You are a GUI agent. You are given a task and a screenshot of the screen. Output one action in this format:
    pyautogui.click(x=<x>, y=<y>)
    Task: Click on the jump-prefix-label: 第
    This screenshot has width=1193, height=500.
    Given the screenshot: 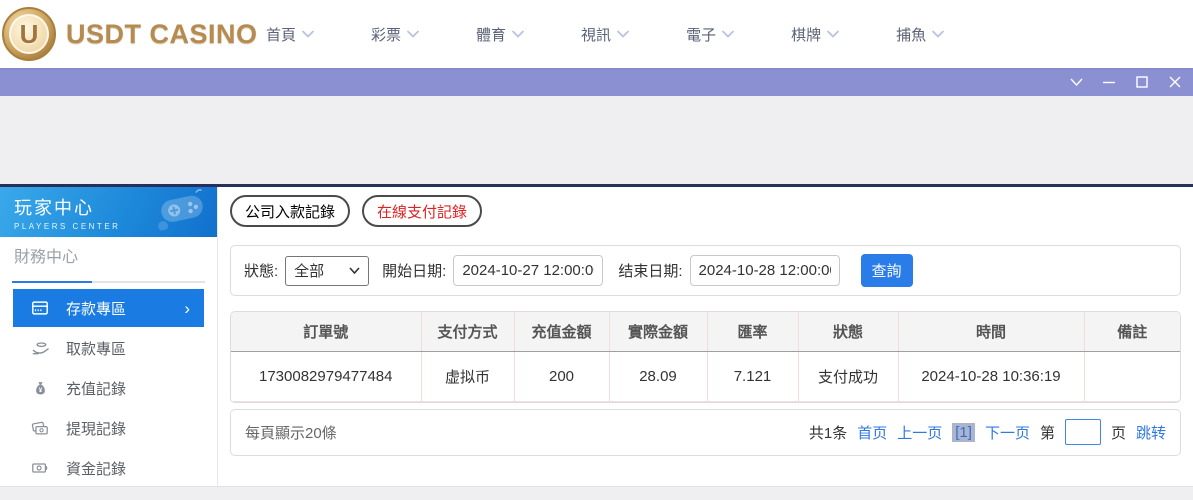 What is the action you would take?
    pyautogui.click(x=1047, y=433)
    